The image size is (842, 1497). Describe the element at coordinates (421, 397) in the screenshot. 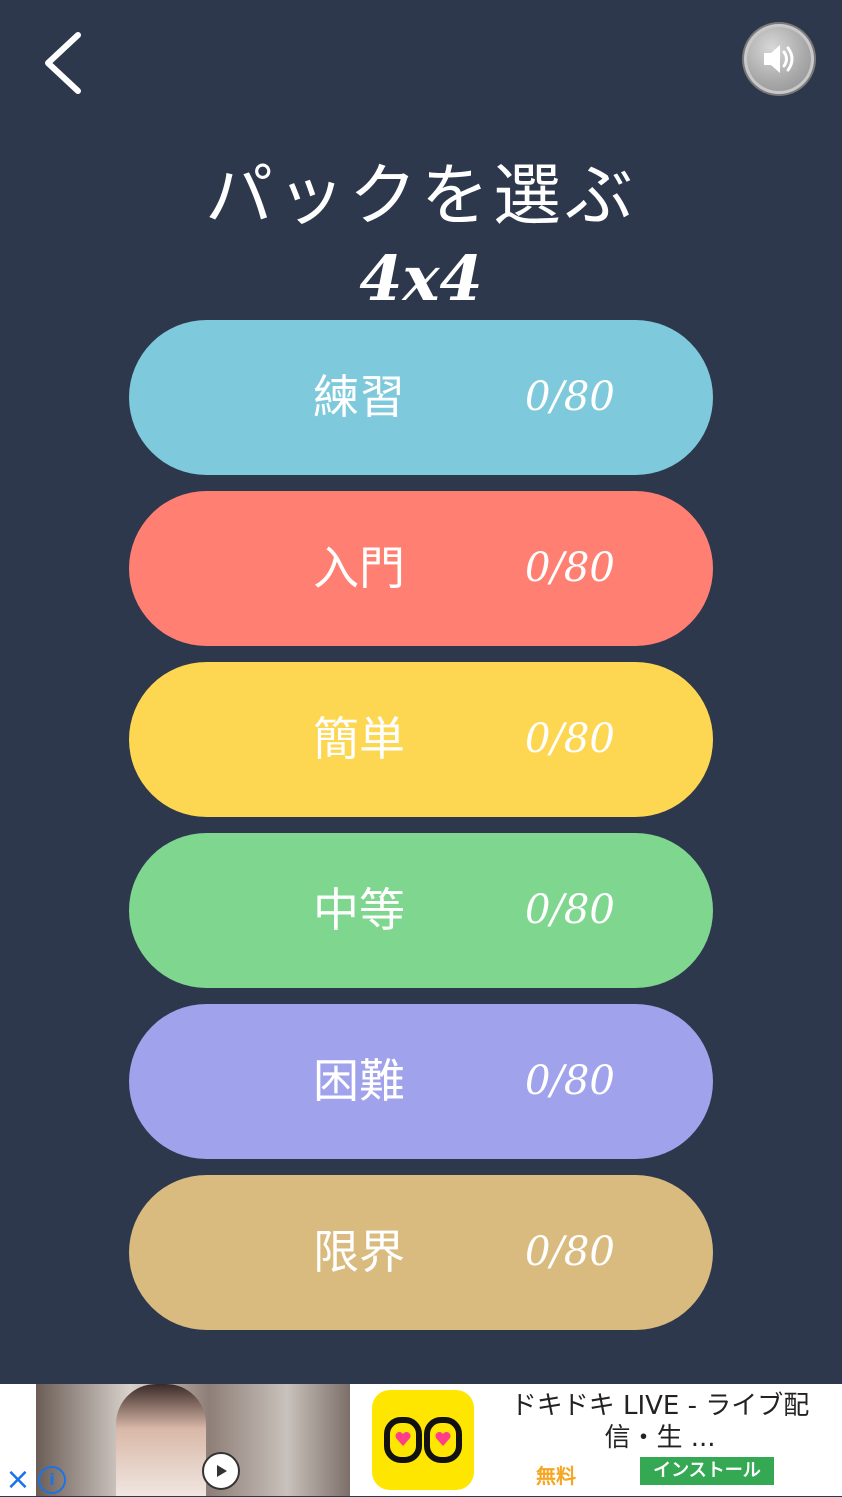

I see `pack-button-practice: 練習 0/80` at that location.